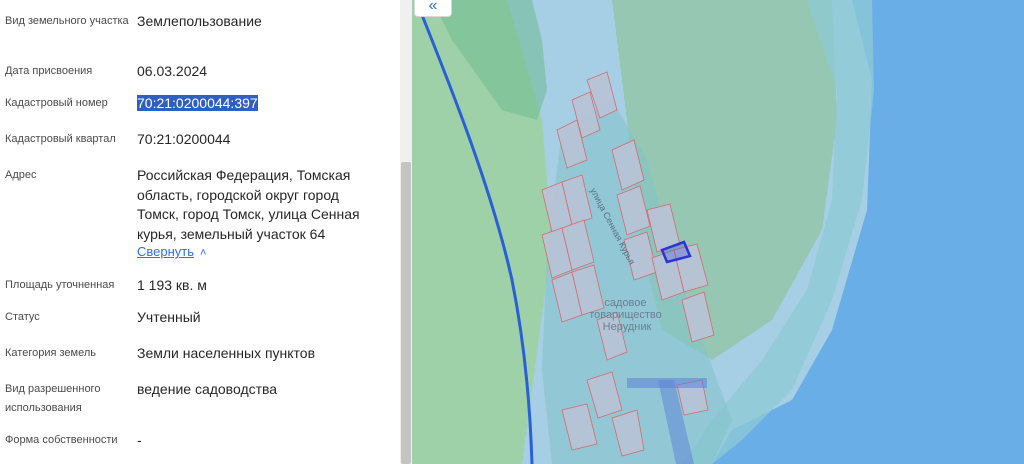 The height and width of the screenshot is (464, 1024). What do you see at coordinates (627, 327) in the screenshot?
I see `area-label-line: Нерудник` at bounding box center [627, 327].